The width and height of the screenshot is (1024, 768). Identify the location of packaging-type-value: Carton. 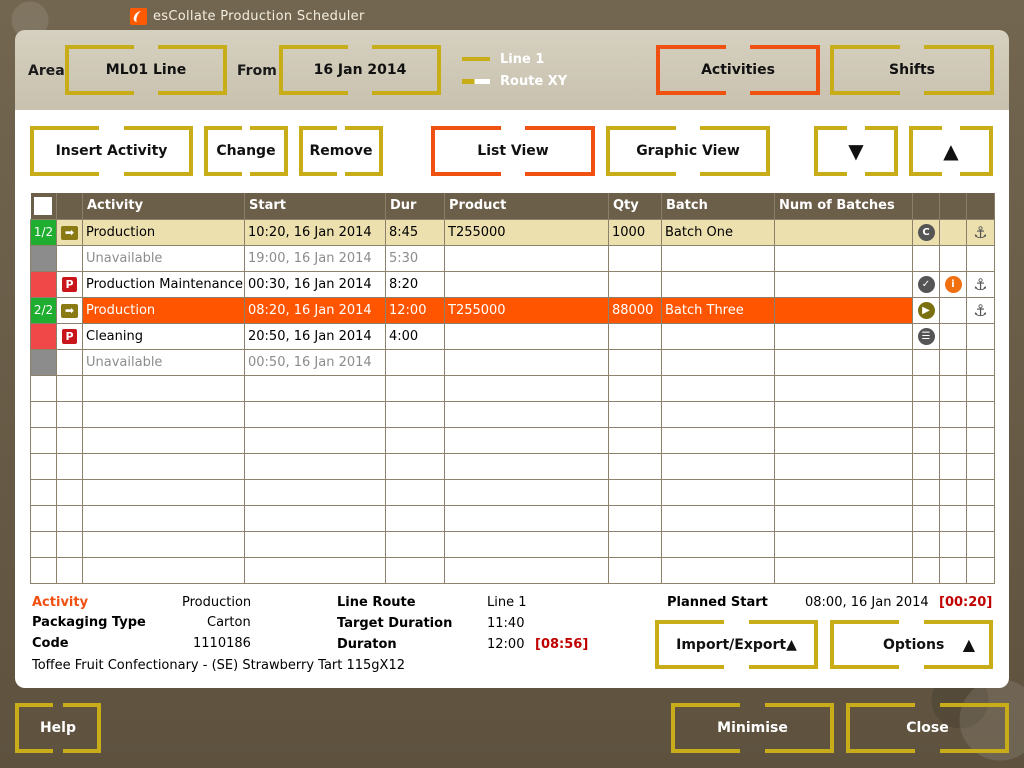
(229, 622).